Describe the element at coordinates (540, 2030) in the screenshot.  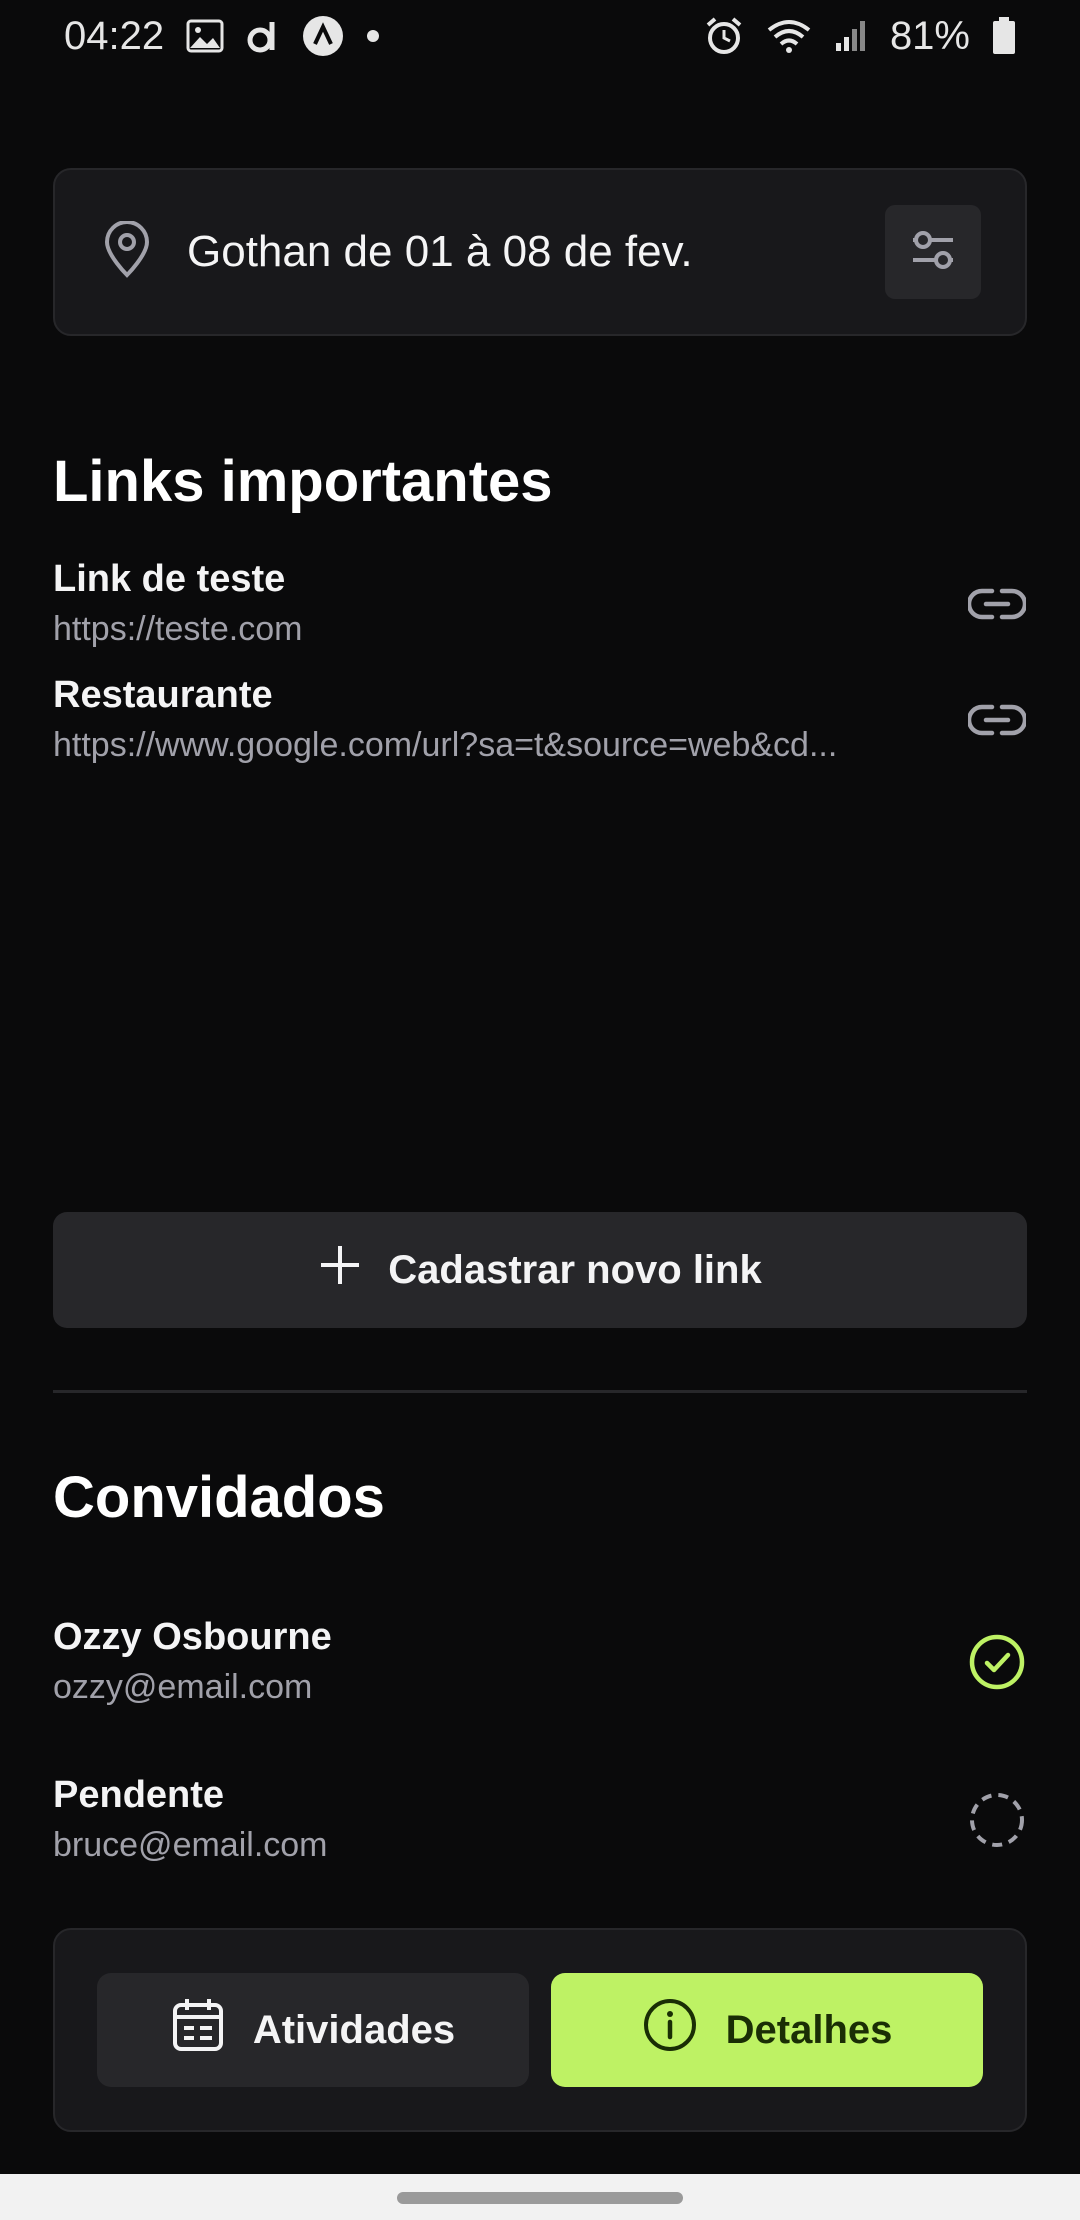
I see `bottom-navigation: Atividades Detalhes` at that location.